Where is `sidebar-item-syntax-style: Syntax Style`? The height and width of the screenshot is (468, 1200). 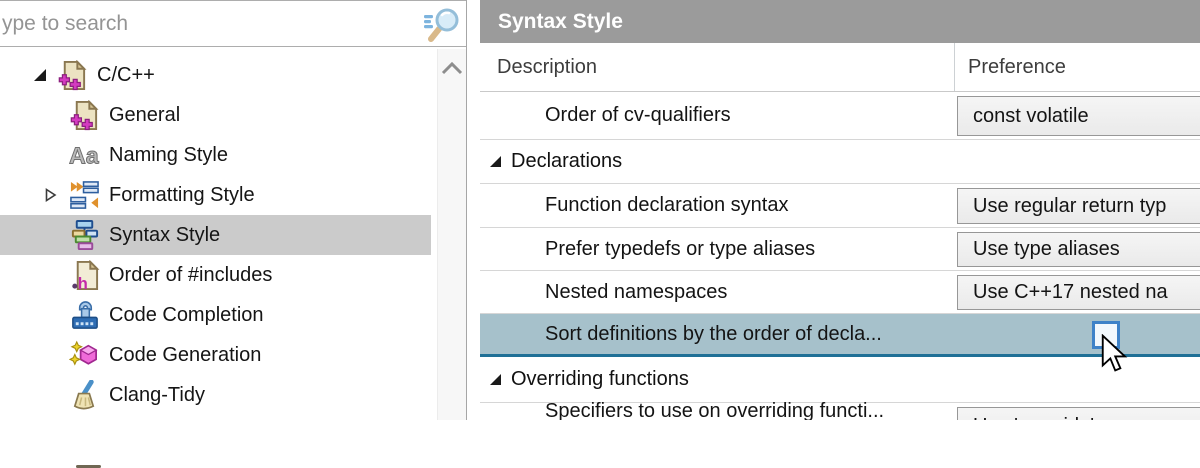
sidebar-item-syntax-style: Syntax Style is located at coordinates (215, 235).